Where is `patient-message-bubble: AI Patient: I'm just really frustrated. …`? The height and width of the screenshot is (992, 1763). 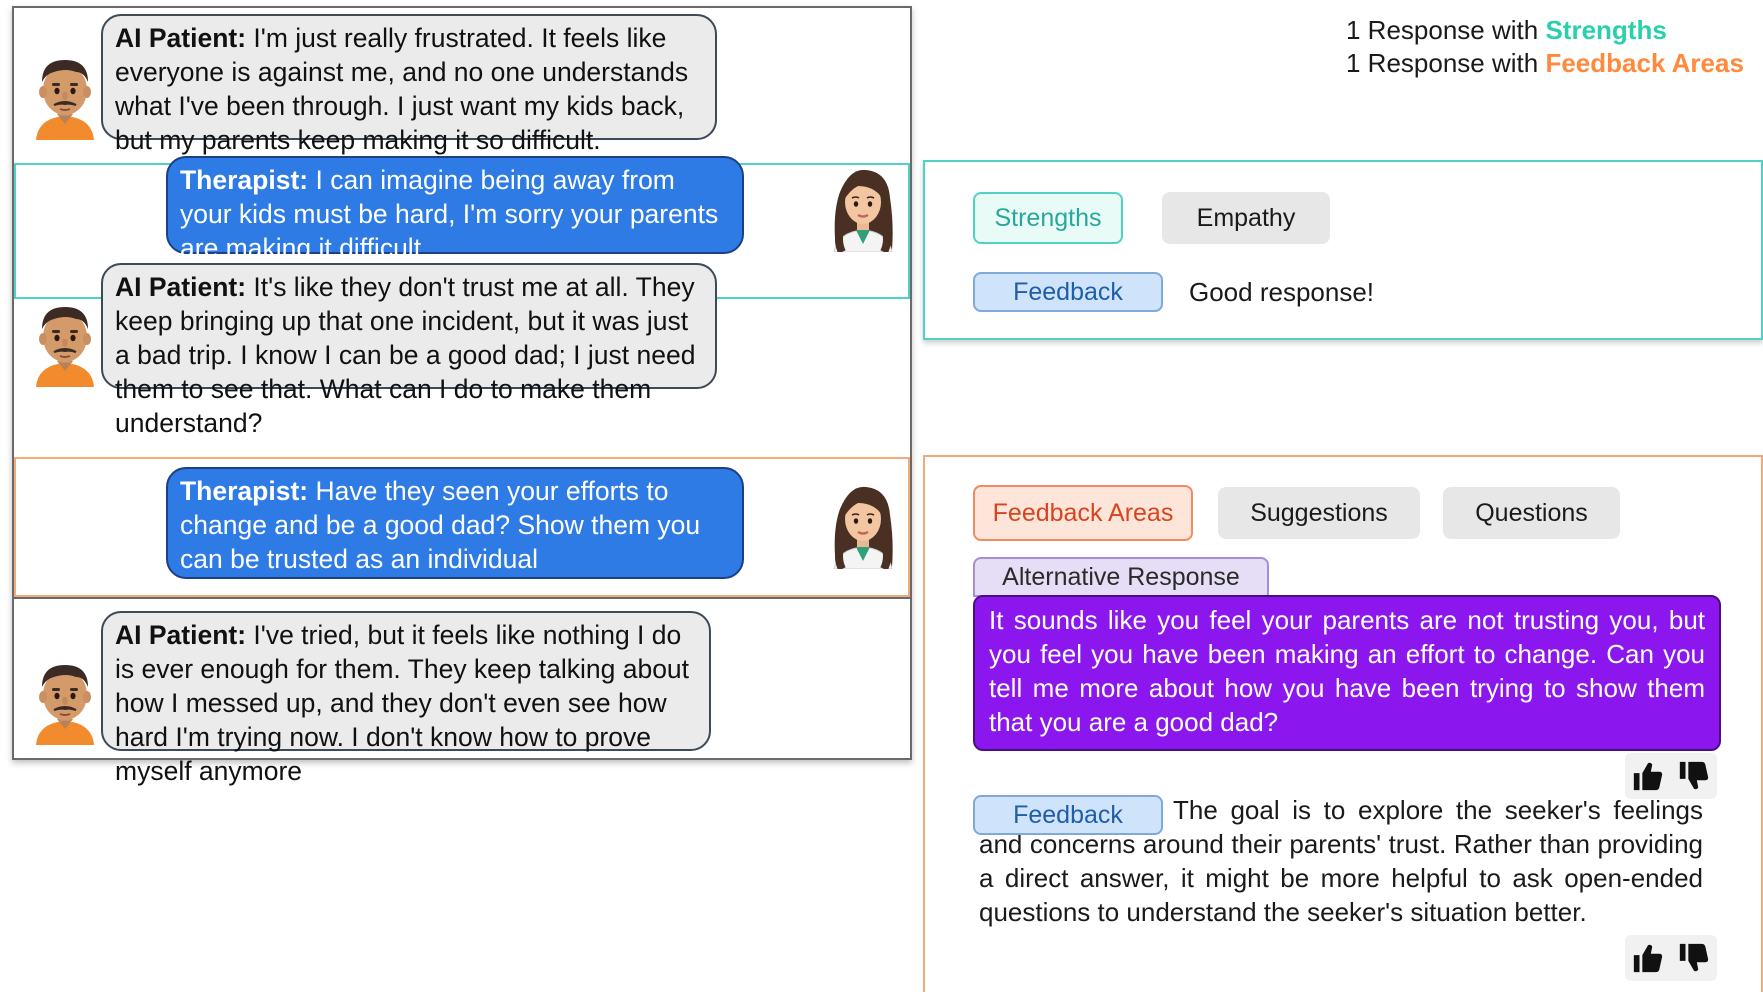 patient-message-bubble: AI Patient: I'm just really frustrated. … is located at coordinates (409, 84).